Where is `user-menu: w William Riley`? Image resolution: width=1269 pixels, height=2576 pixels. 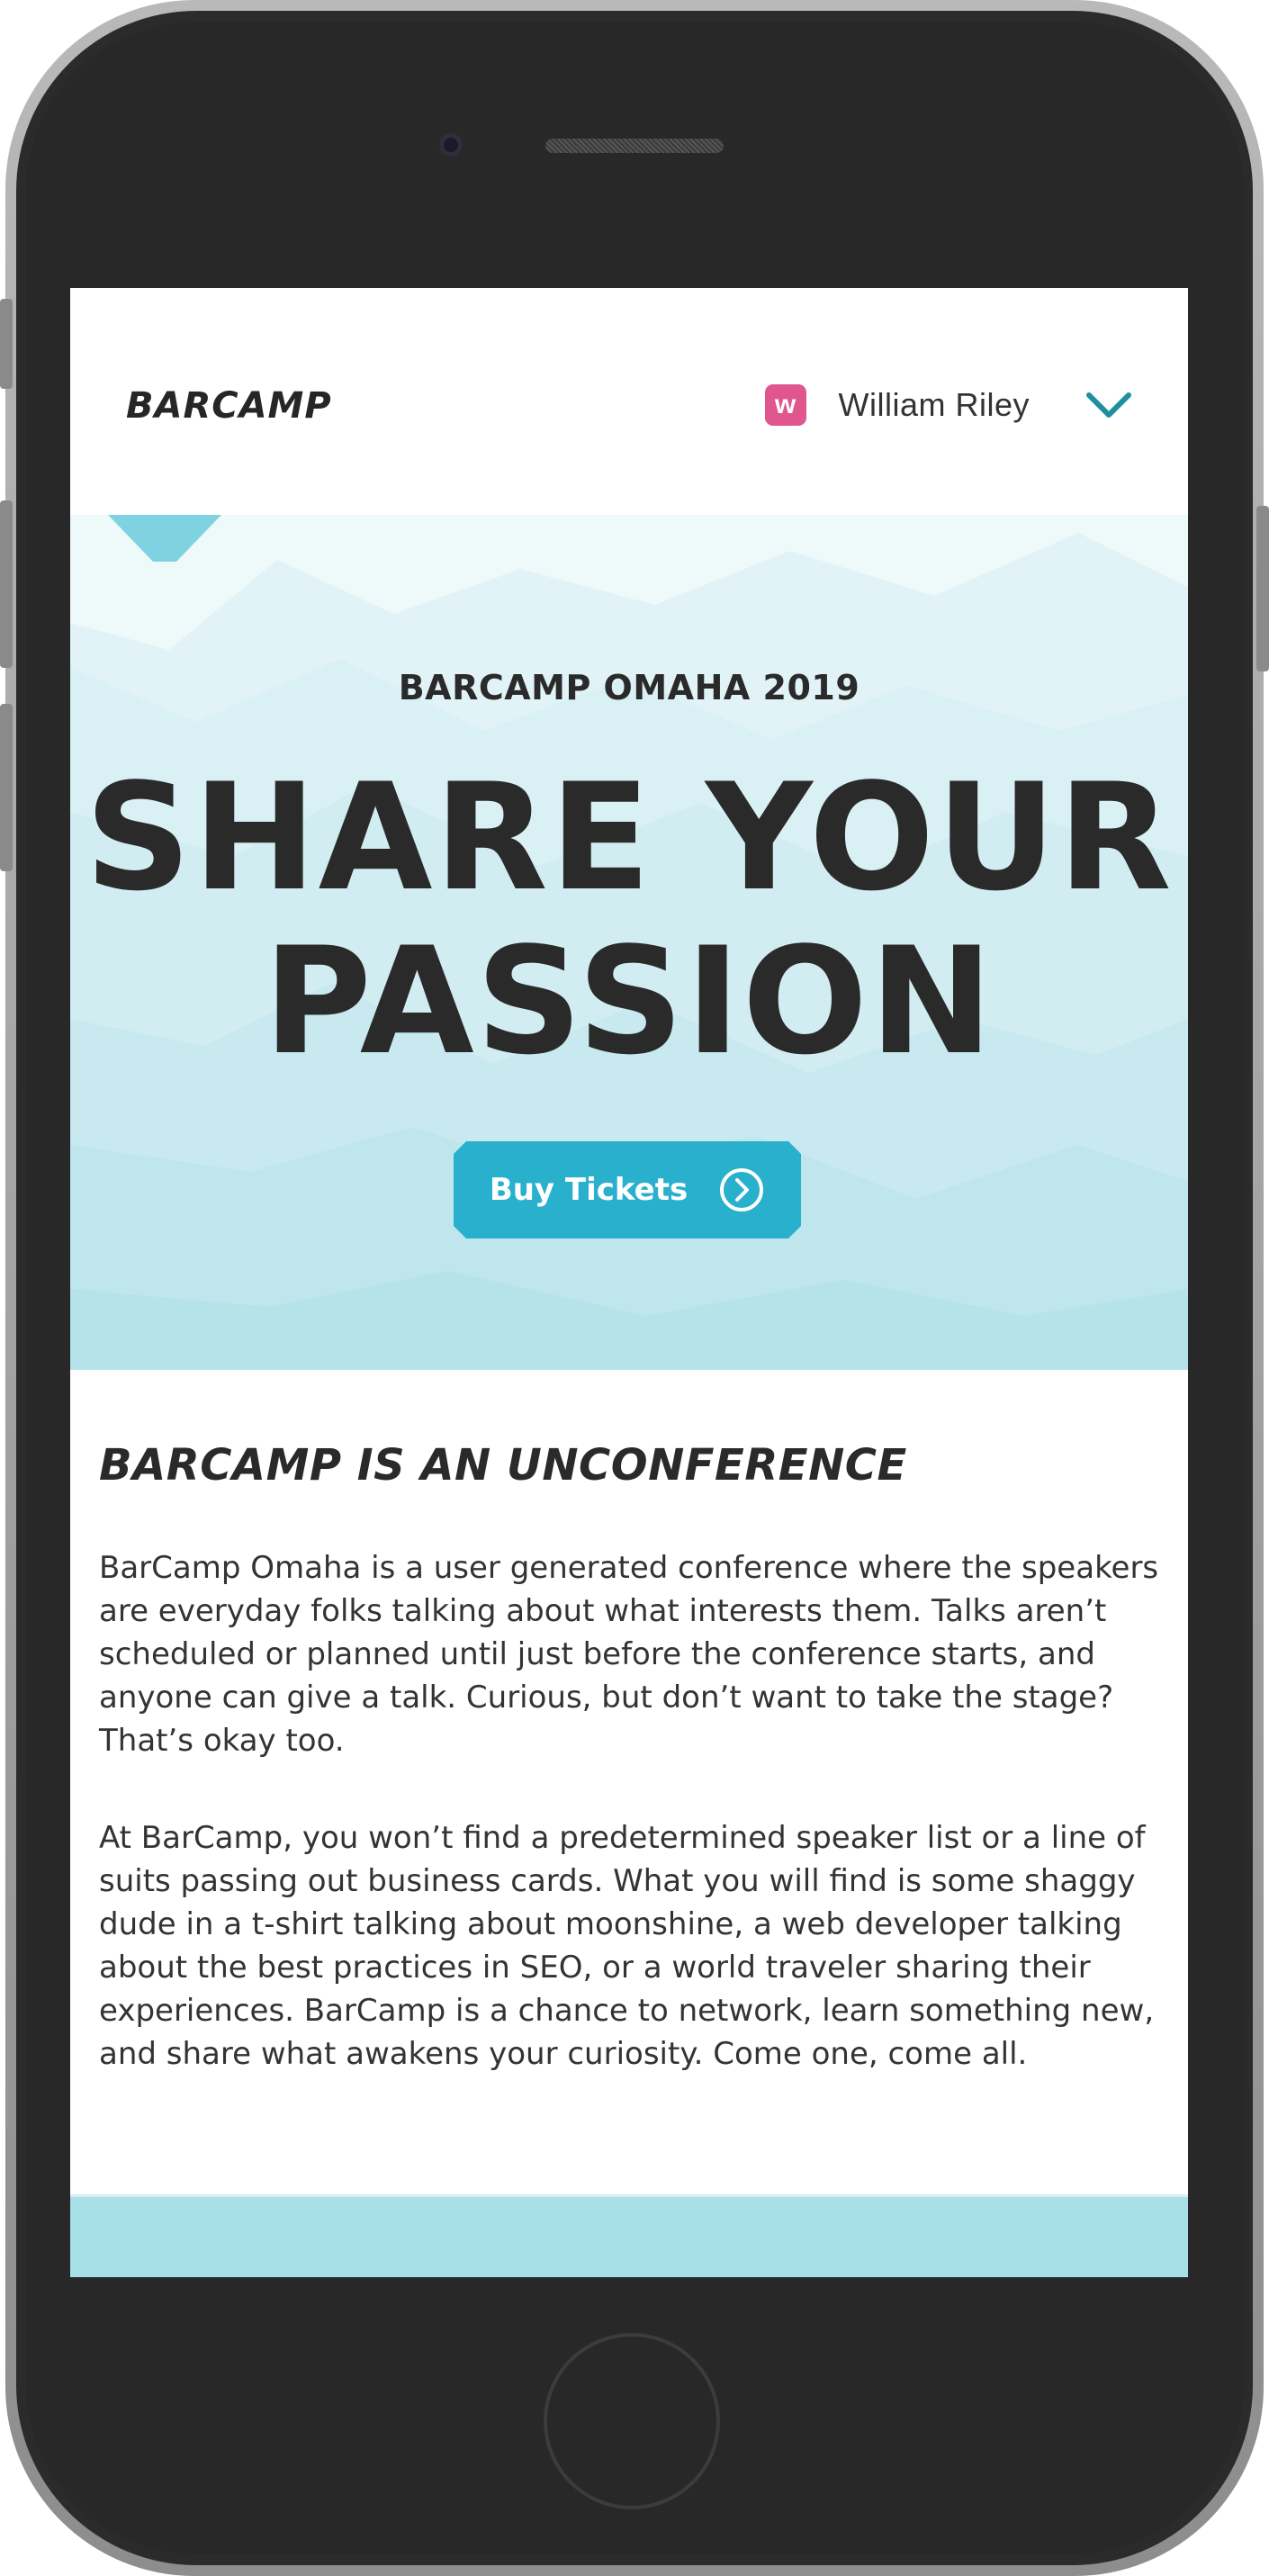
user-menu: w William Riley is located at coordinates (948, 405).